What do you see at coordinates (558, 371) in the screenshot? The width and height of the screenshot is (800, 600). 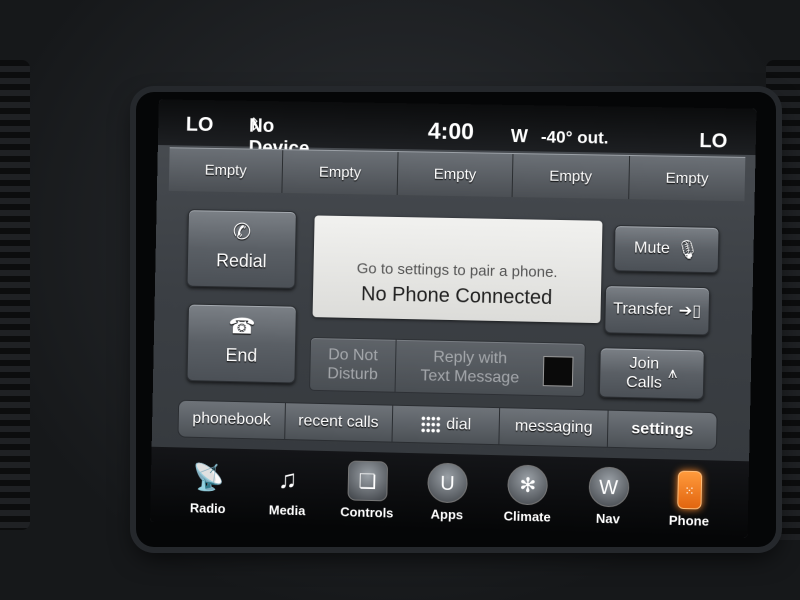 I see `reply-text-checkbox` at bounding box center [558, 371].